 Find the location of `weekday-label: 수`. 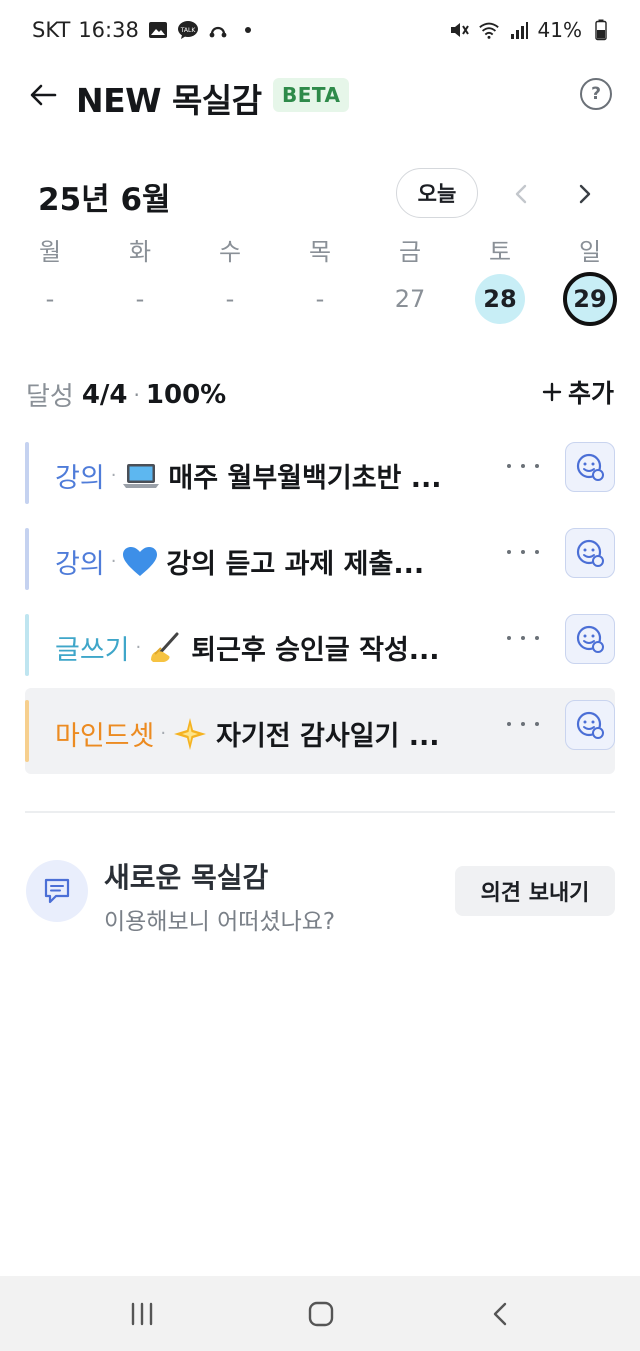

weekday-label: 수 is located at coordinates (230, 252).